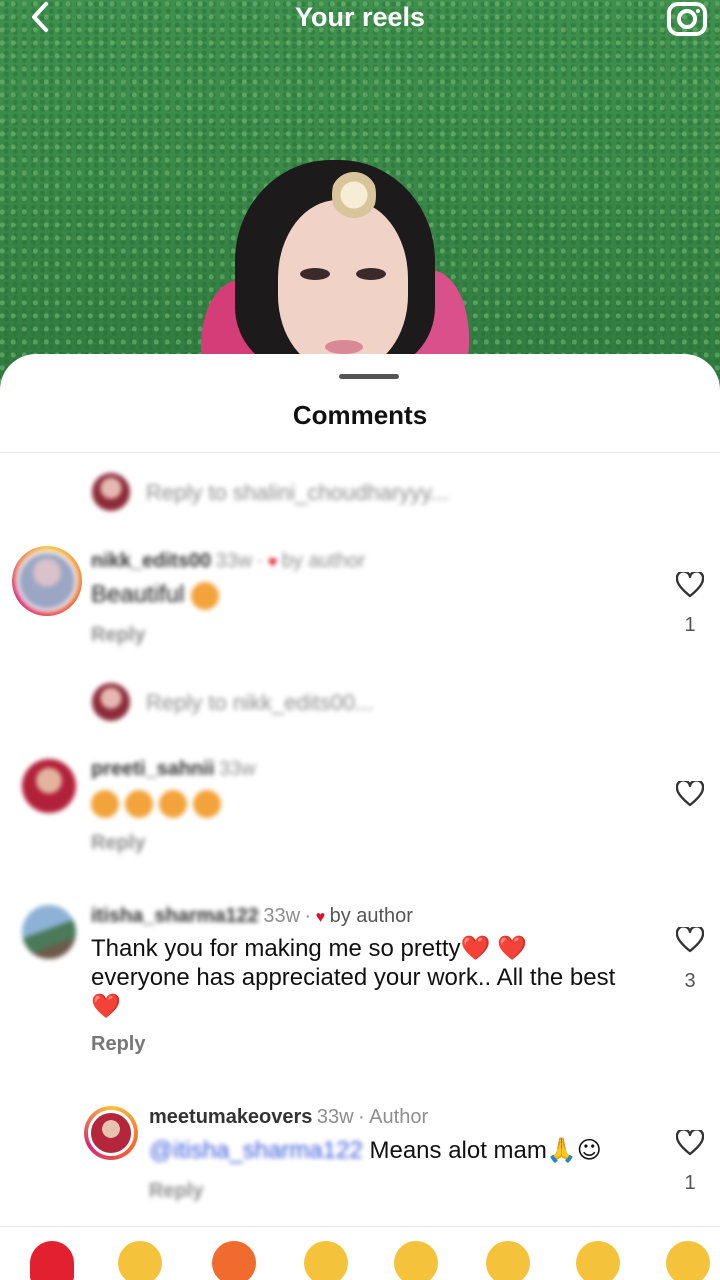 Image resolution: width=720 pixels, height=1280 pixels. Describe the element at coordinates (375, 1150) in the screenshot. I see `comment-text: @itisha_sharma122 Means alot mam🙏☺` at that location.